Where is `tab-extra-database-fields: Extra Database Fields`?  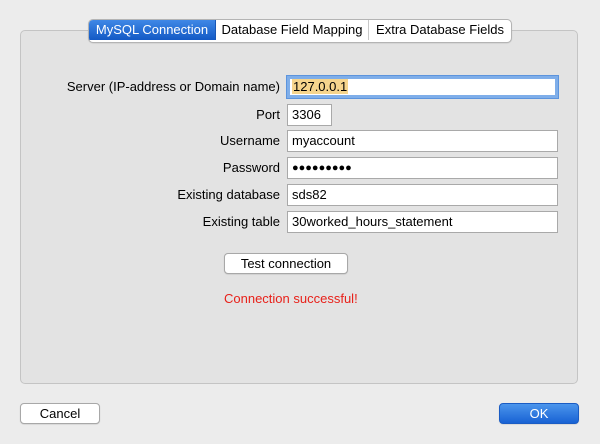
tab-extra-database-fields: Extra Database Fields is located at coordinates (440, 30).